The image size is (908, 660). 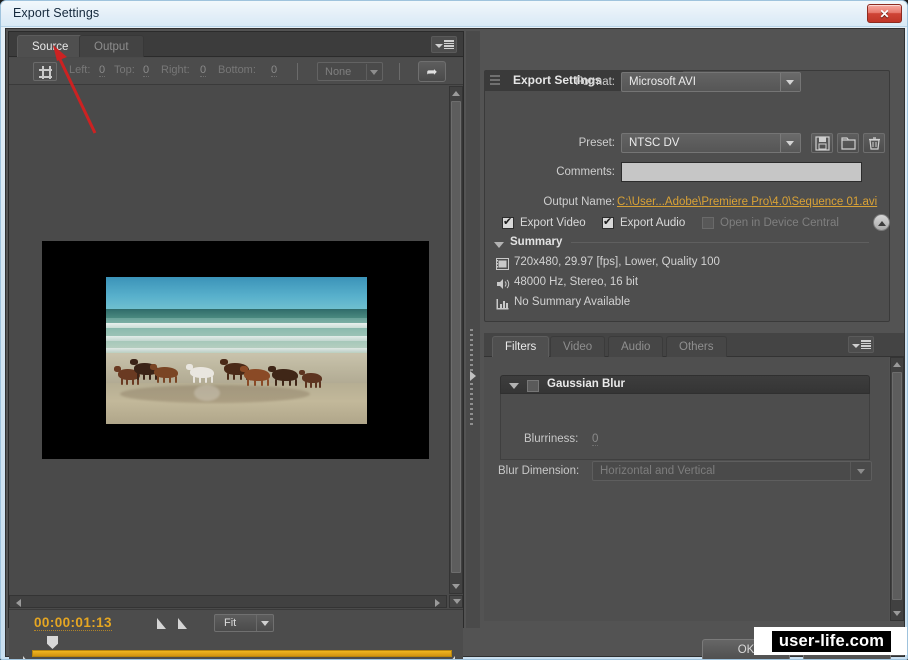 I want to click on tab-others: Others, so click(x=696, y=346).